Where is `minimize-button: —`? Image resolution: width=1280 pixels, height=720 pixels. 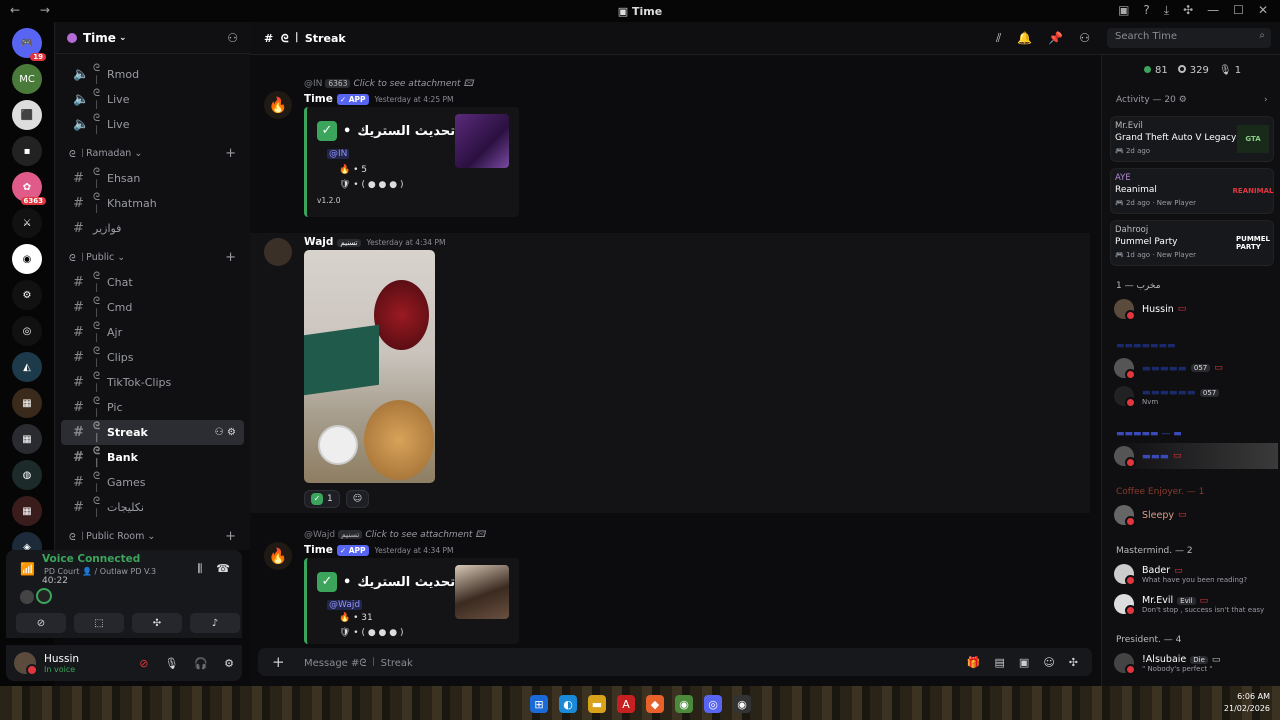 minimize-button: — is located at coordinates (1213, 10).